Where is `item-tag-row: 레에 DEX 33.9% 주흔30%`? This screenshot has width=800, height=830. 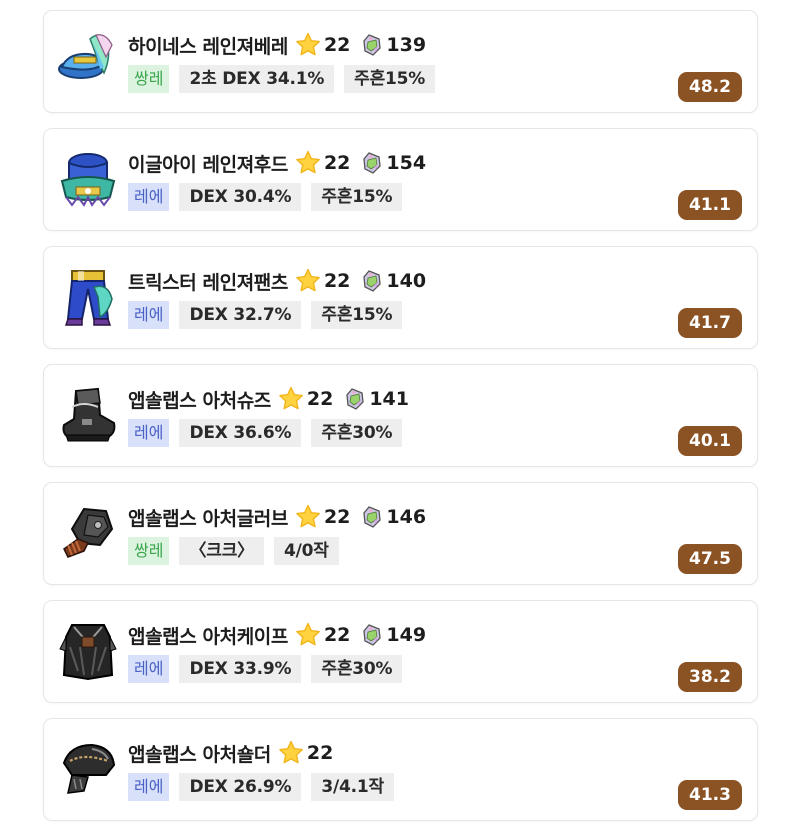 item-tag-row: 레에 DEX 33.9% 주흔30% is located at coordinates (270, 669).